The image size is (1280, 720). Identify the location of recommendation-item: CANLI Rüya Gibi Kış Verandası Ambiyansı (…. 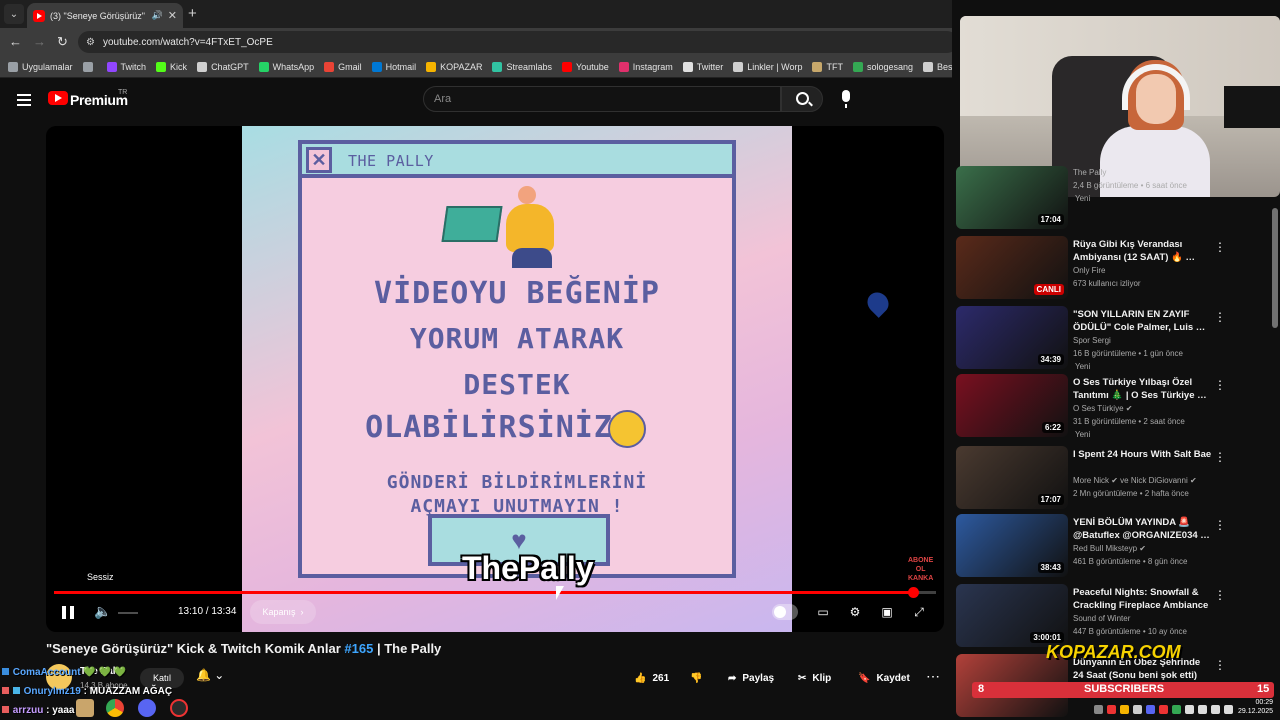
(1092, 269).